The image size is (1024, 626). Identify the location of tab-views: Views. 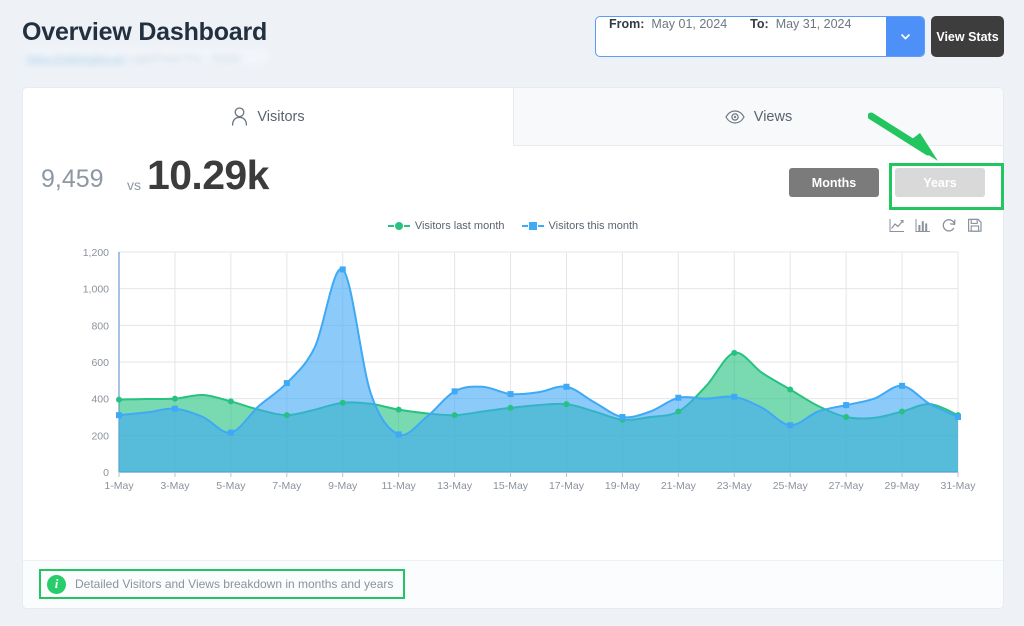
(758, 117).